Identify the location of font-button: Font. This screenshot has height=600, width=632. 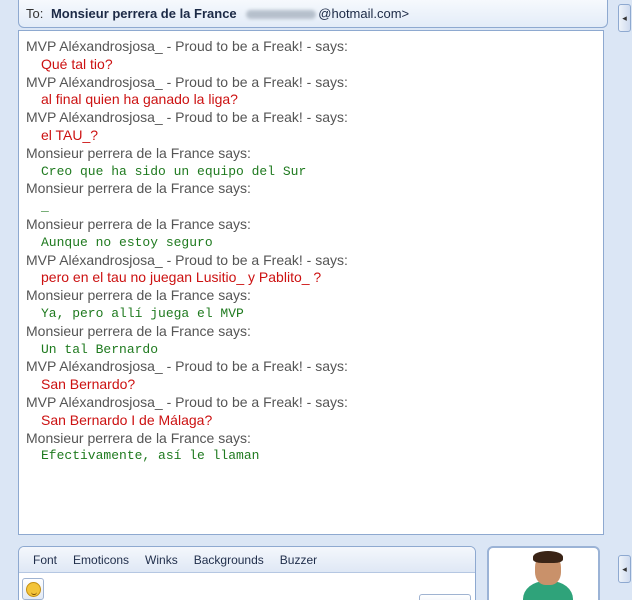
(45, 560).